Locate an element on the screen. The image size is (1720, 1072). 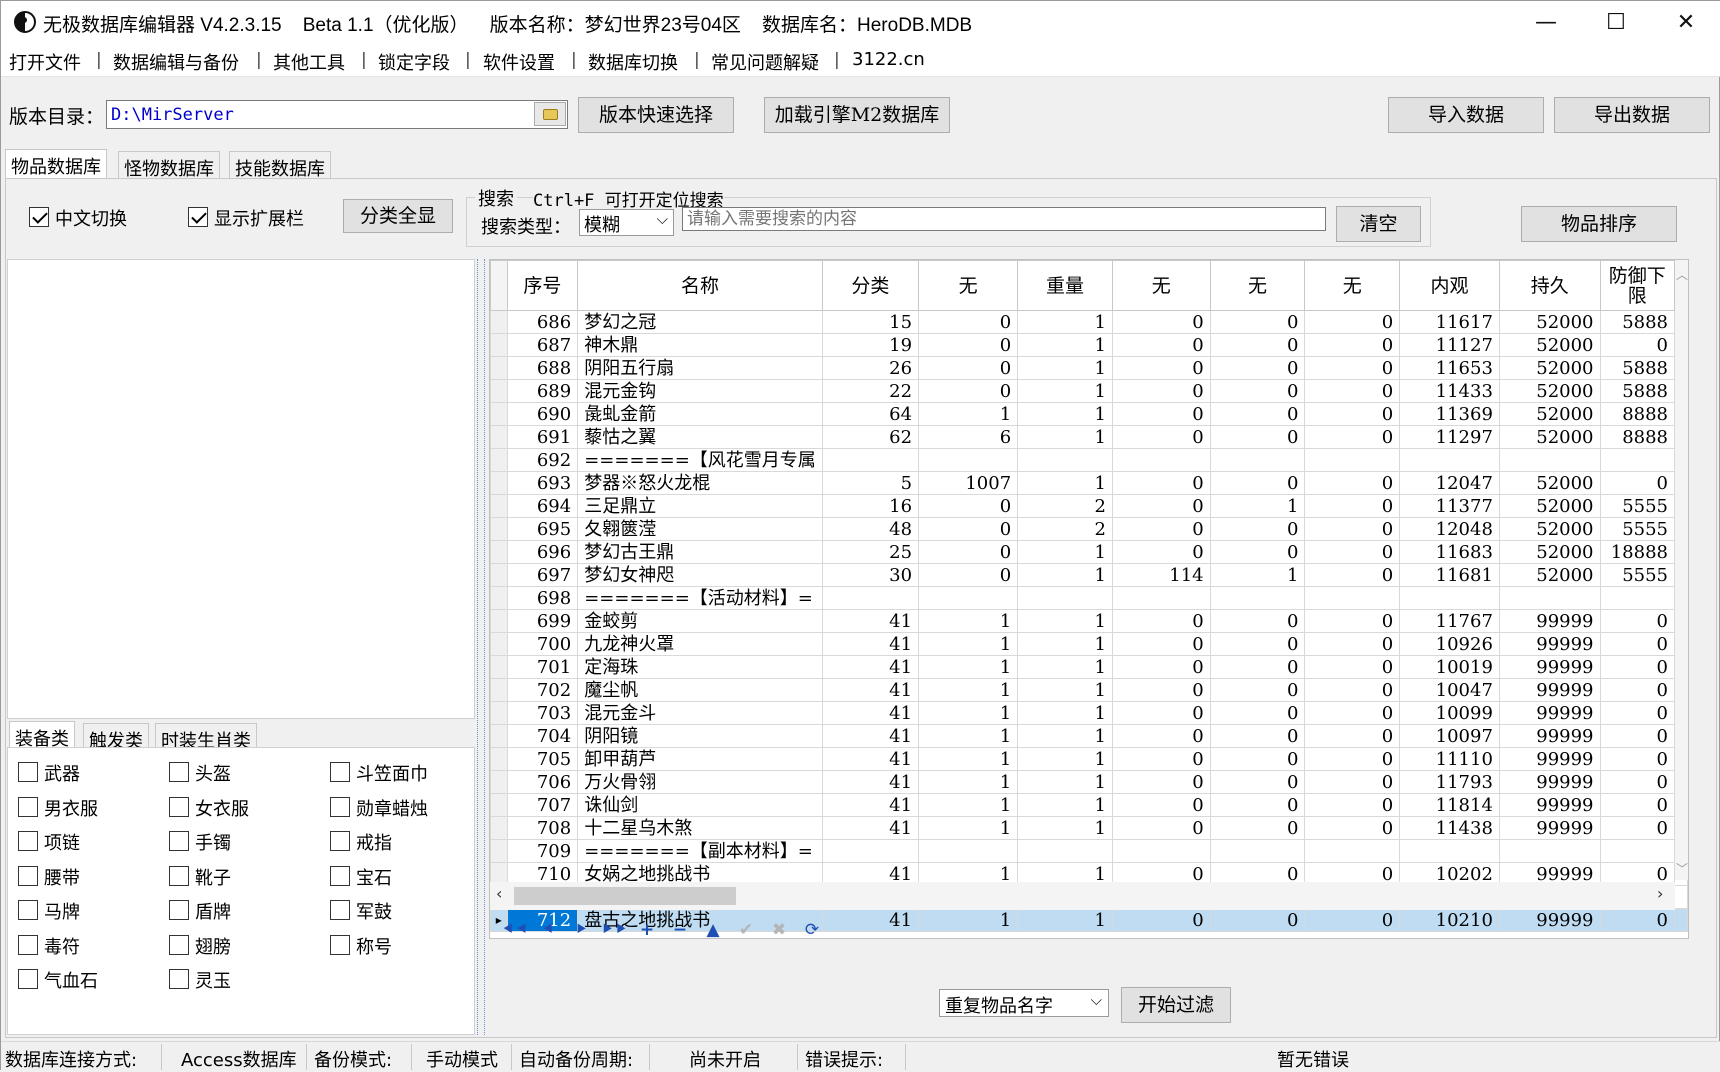
table-cell: 10047 is located at coordinates (1449, 690).